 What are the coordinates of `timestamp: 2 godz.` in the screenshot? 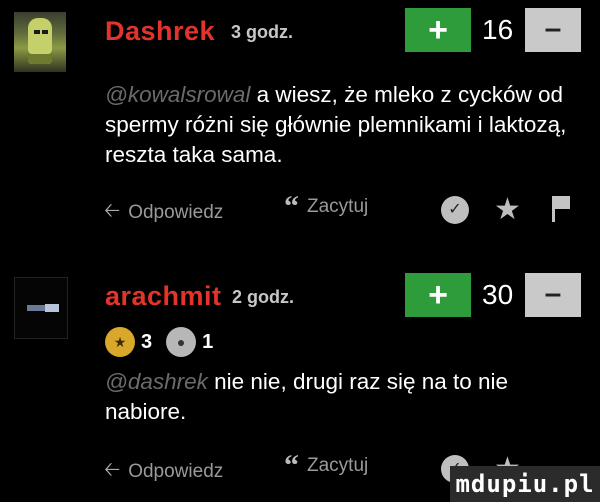 It's located at (263, 297).